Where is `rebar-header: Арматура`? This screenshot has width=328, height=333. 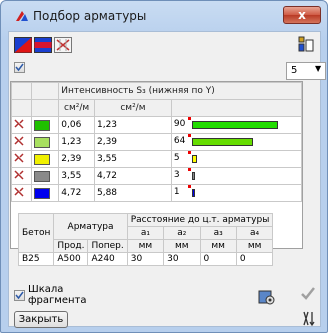 rebar-header: Арматура is located at coordinates (90, 226).